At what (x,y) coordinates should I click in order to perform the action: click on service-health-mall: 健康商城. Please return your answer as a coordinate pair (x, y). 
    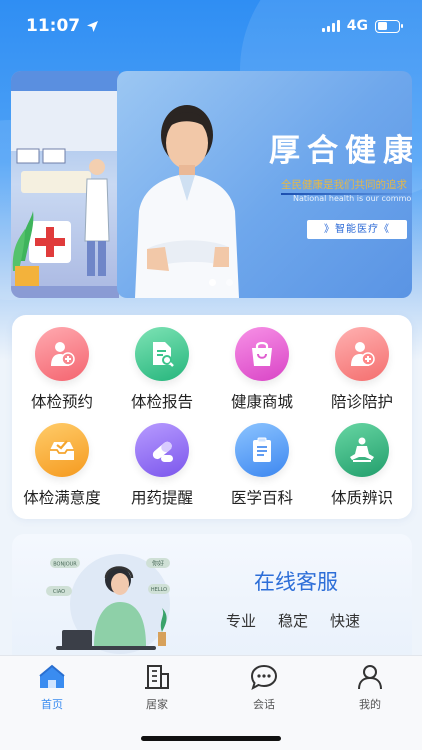
    Looking at the image, I should click on (262, 369).